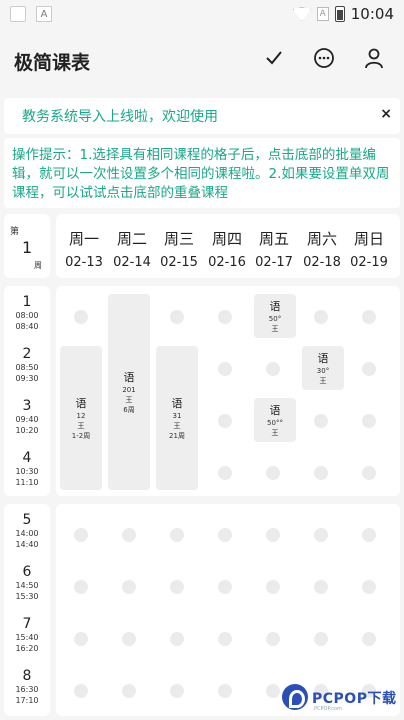 The width and height of the screenshot is (404, 720). Describe the element at coordinates (131, 239) in the screenshot. I see `day-name: 周二` at that location.